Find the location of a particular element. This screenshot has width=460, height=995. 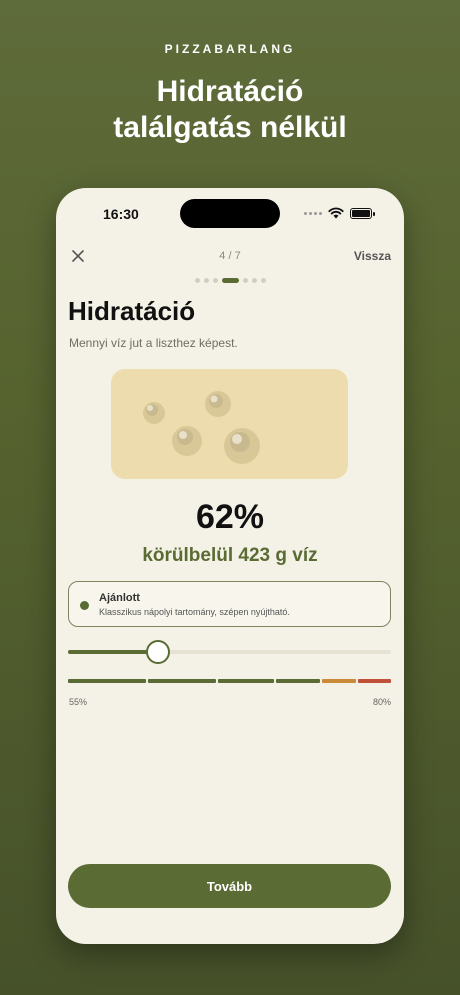

status-icons is located at coordinates (339, 213).